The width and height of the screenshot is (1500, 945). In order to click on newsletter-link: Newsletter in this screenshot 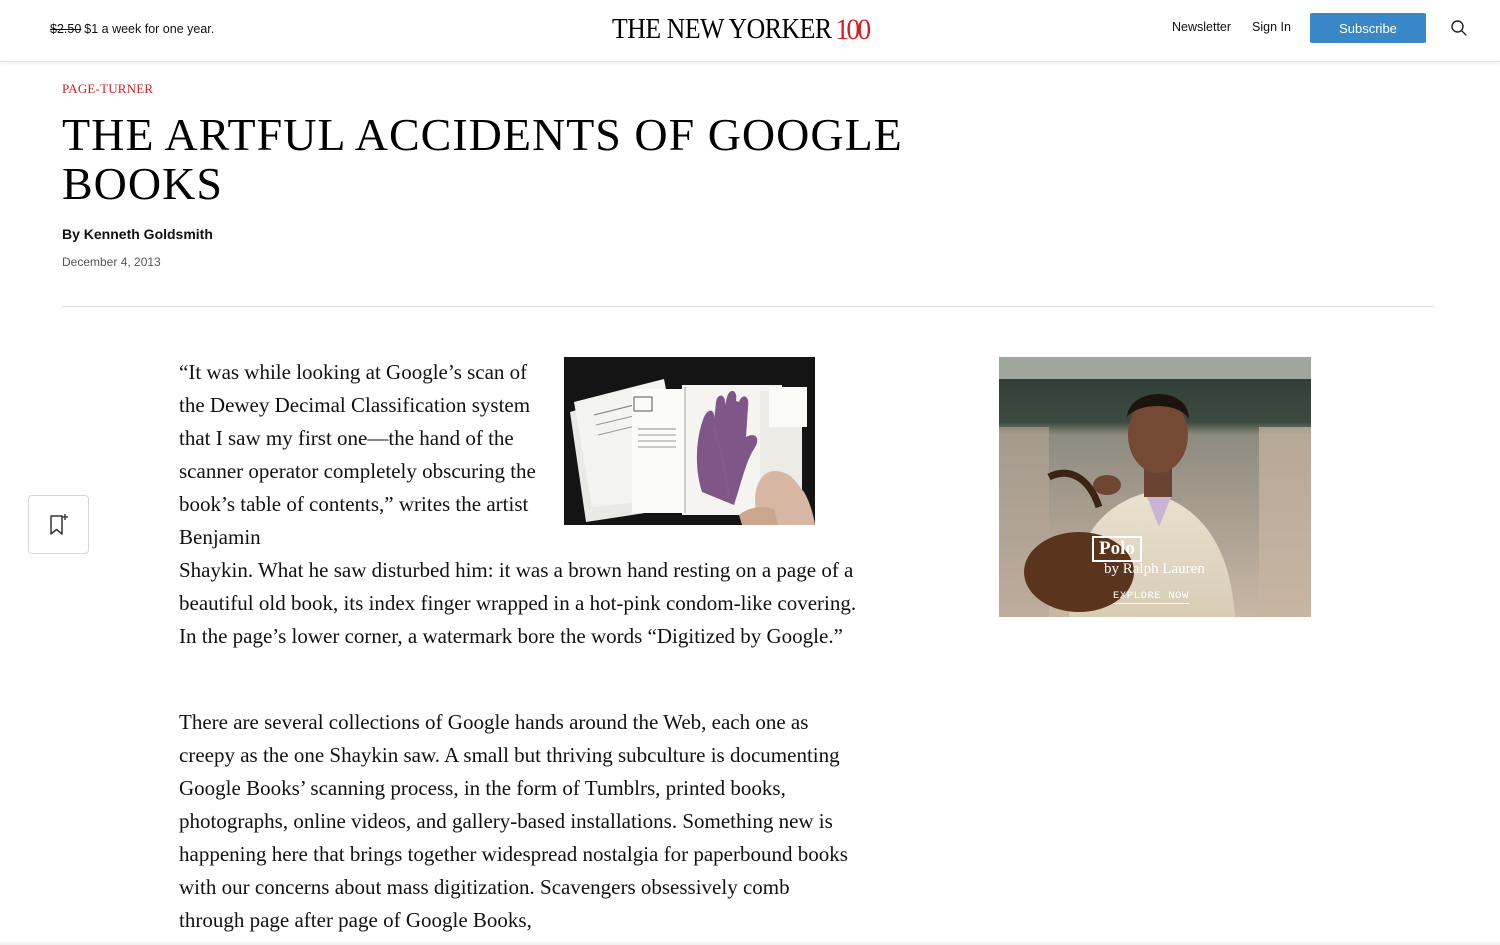, I will do `click(1201, 27)`.